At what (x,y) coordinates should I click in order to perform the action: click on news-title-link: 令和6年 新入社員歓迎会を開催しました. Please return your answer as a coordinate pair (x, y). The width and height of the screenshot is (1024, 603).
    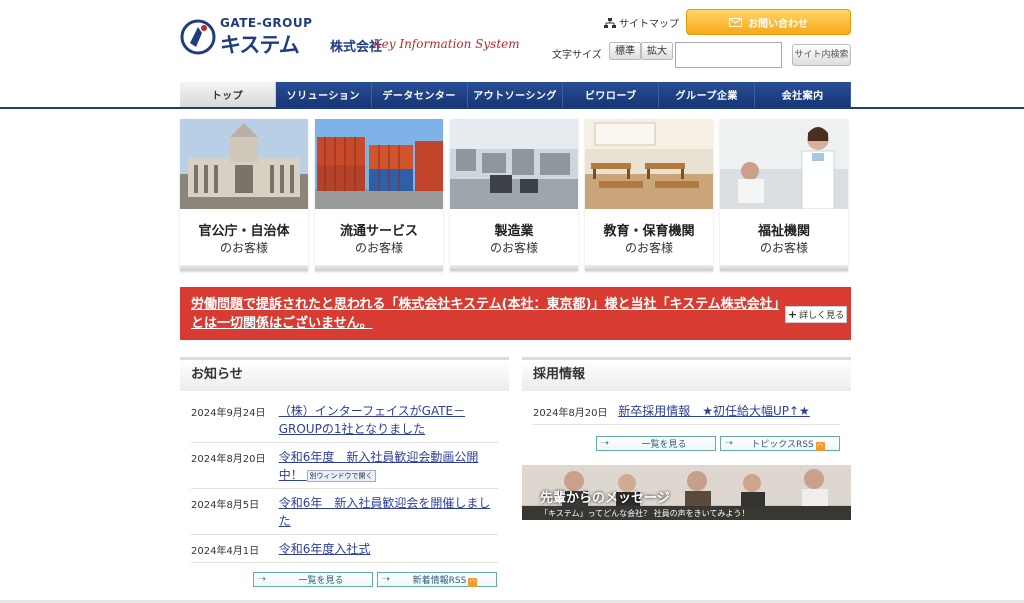
    Looking at the image, I should click on (388, 512).